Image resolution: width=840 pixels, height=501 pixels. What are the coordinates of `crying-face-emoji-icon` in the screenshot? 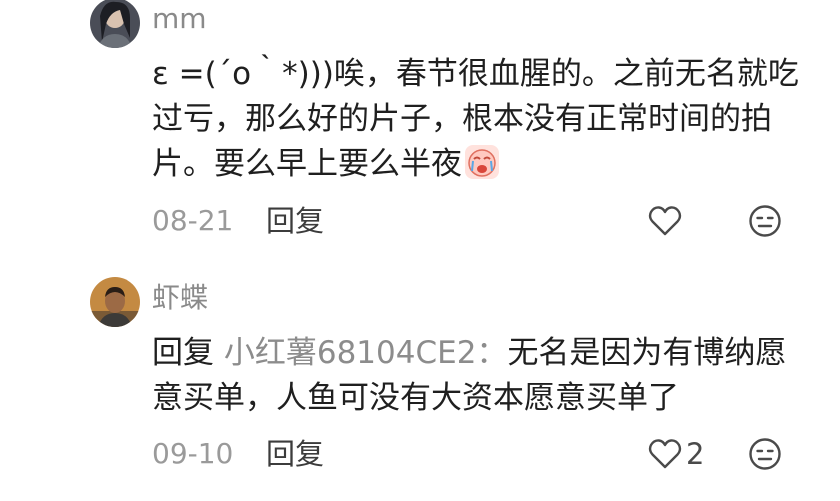 It's located at (482, 162).